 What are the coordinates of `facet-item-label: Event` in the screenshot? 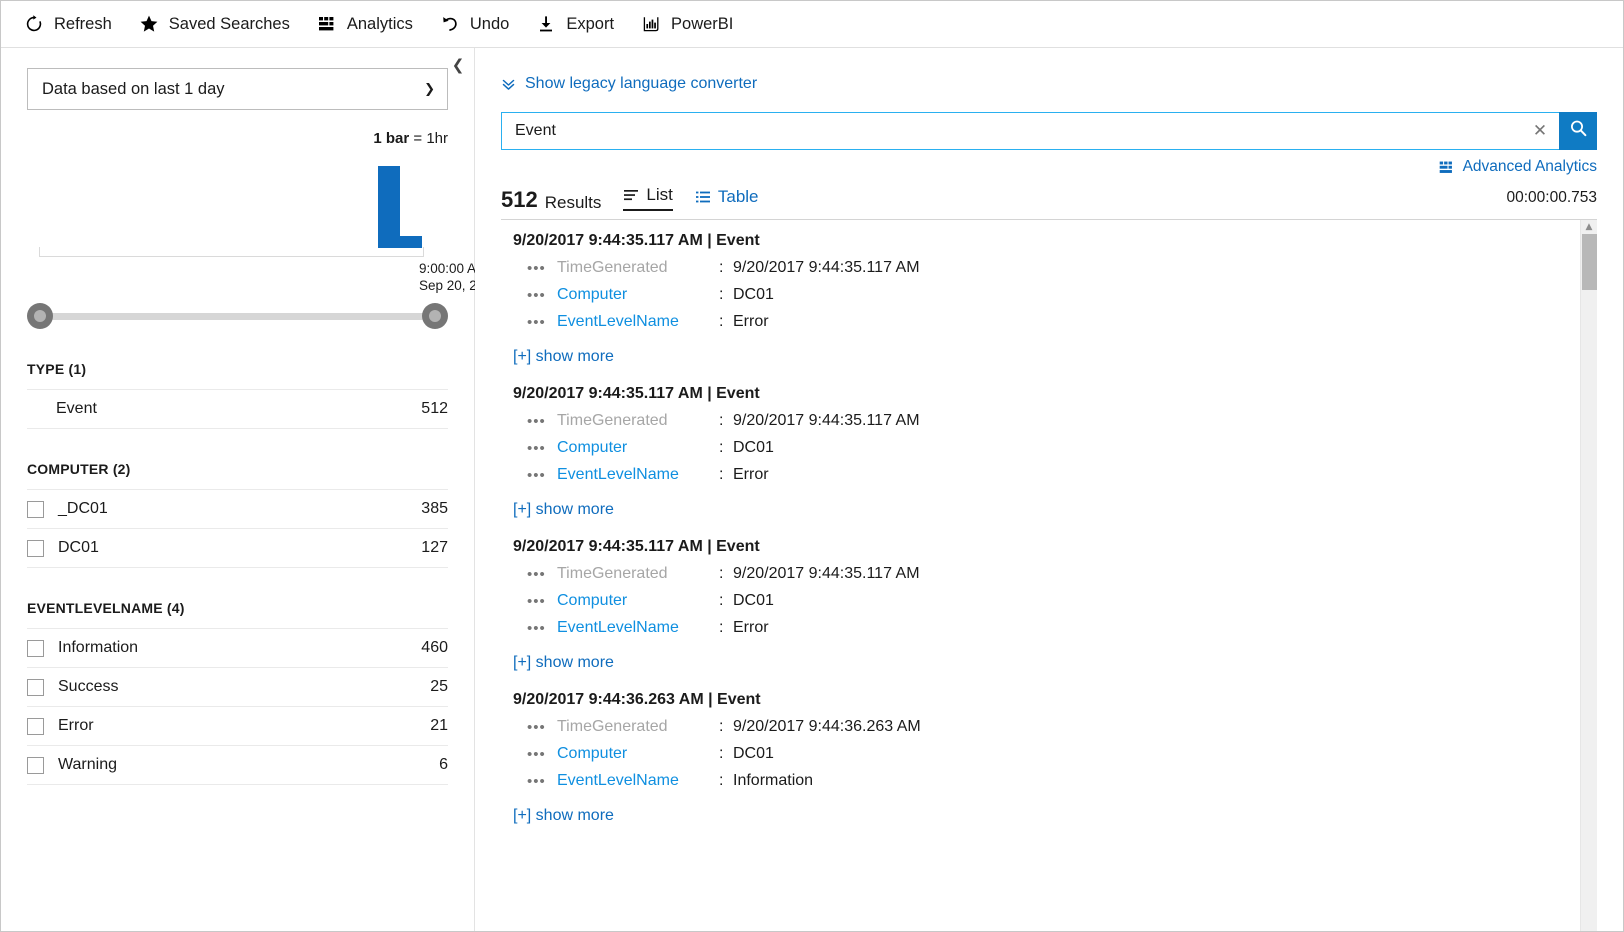 It's located at (76, 408).